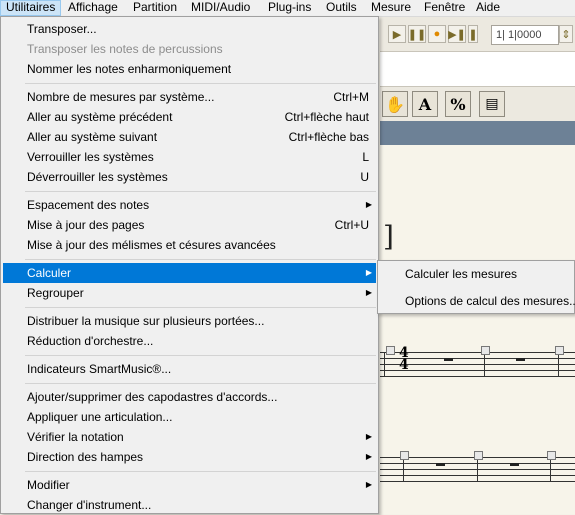  What do you see at coordinates (341, 8) in the screenshot?
I see `menu-outils: Outils` at bounding box center [341, 8].